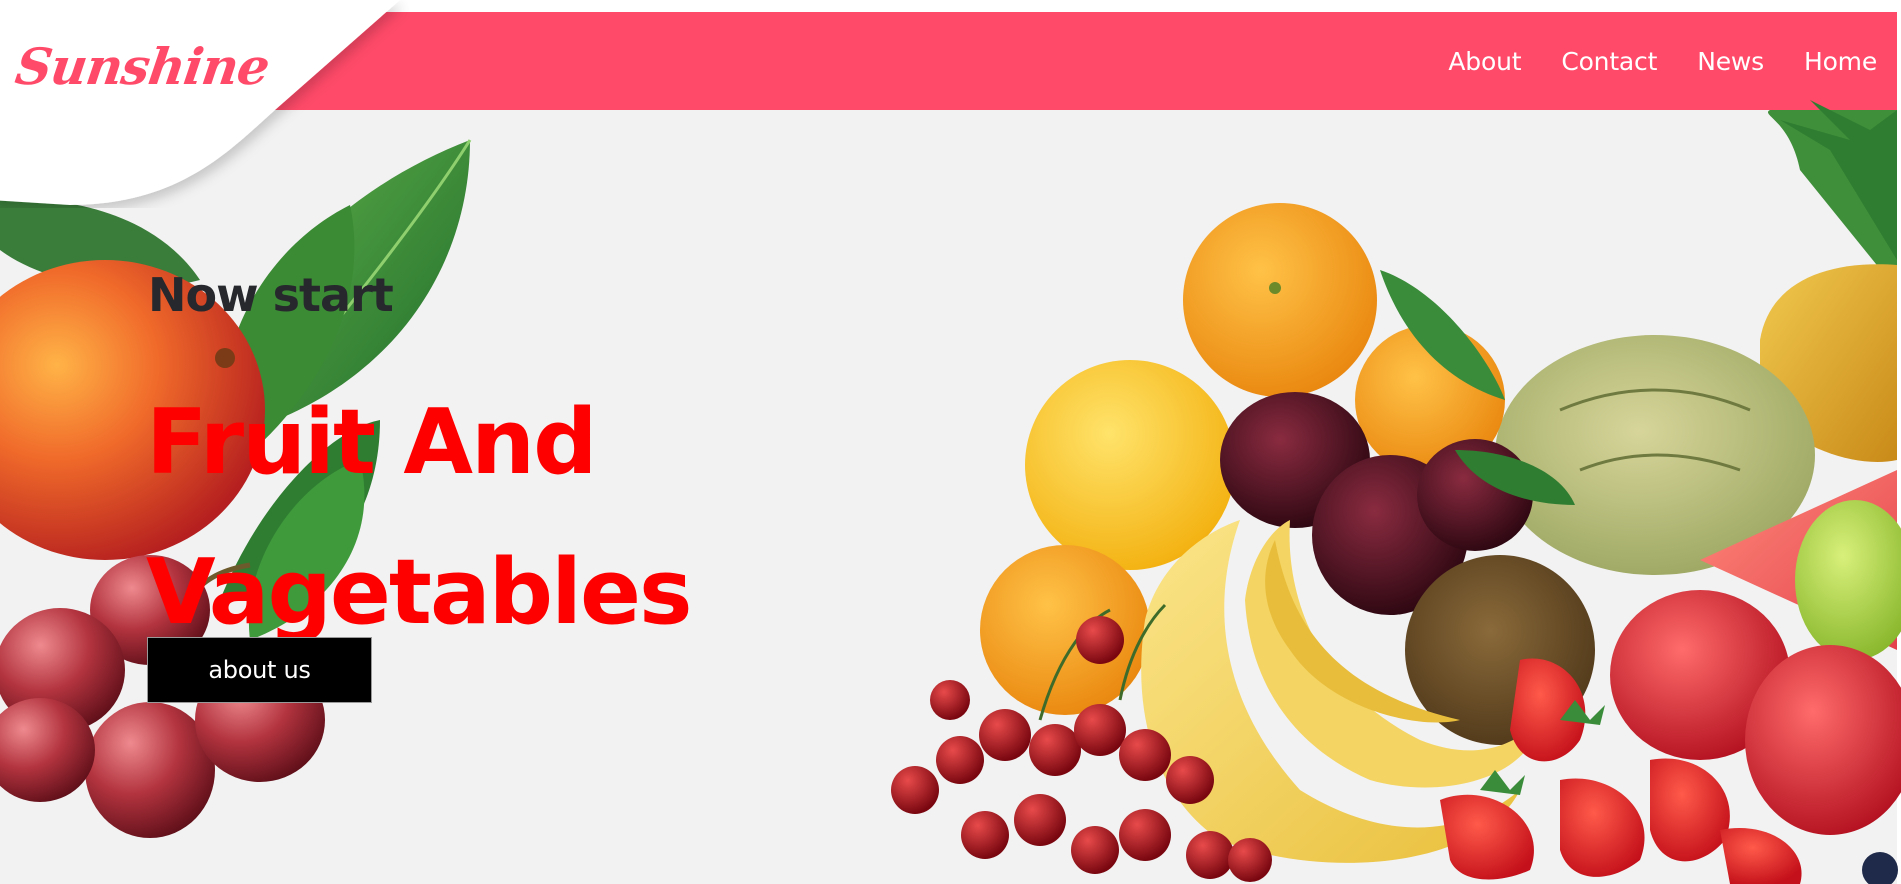 The height and width of the screenshot is (884, 1901). What do you see at coordinates (1840, 61) in the screenshot?
I see `nav-item-home: Home` at bounding box center [1840, 61].